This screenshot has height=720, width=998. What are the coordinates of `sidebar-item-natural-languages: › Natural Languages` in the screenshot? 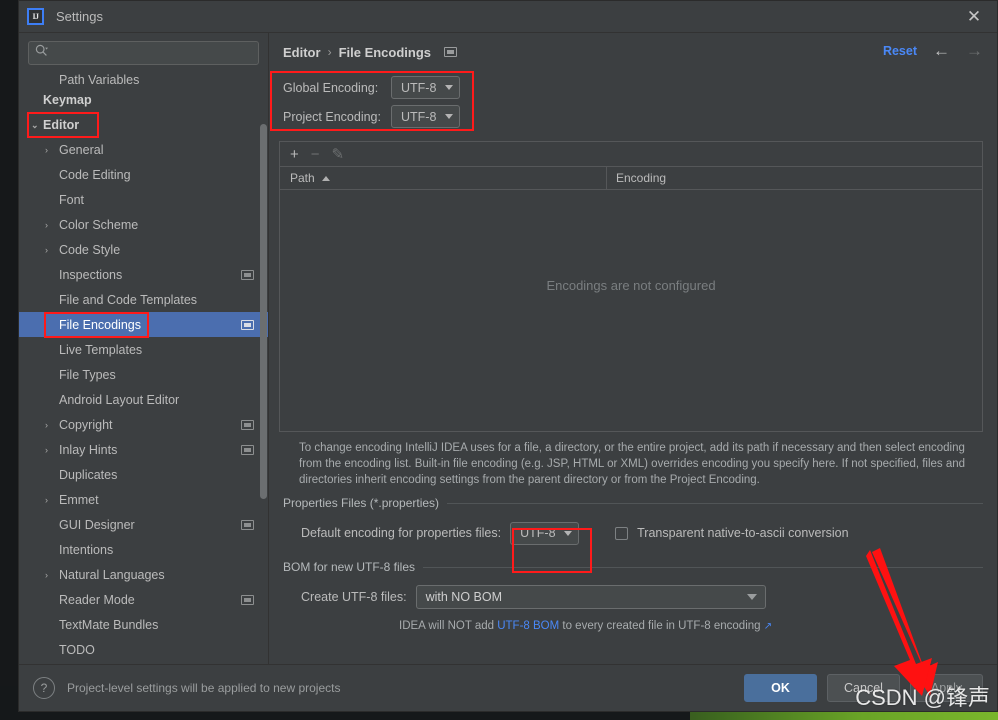 It's located at (143, 574).